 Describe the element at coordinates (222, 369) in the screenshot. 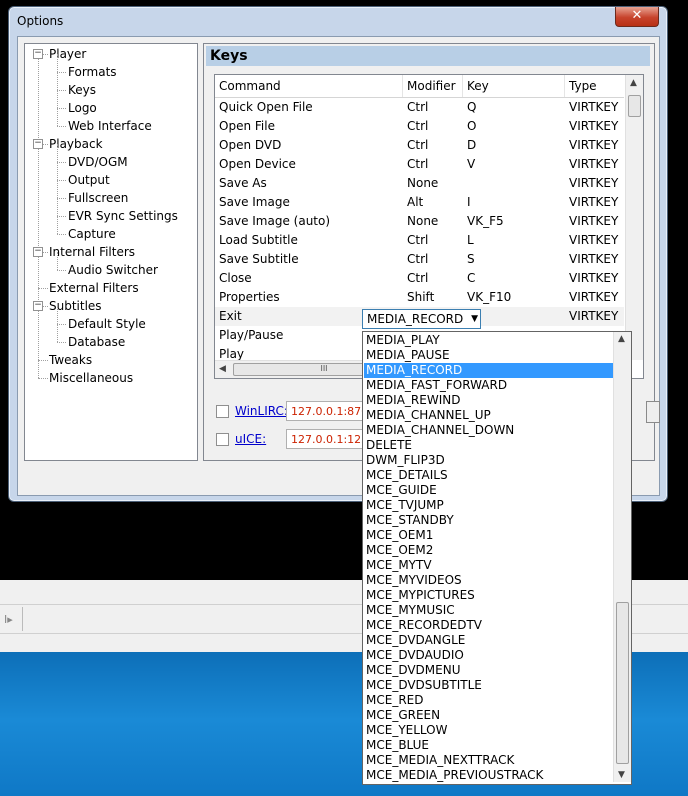

I see `scroll-left-icon: ◀` at that location.